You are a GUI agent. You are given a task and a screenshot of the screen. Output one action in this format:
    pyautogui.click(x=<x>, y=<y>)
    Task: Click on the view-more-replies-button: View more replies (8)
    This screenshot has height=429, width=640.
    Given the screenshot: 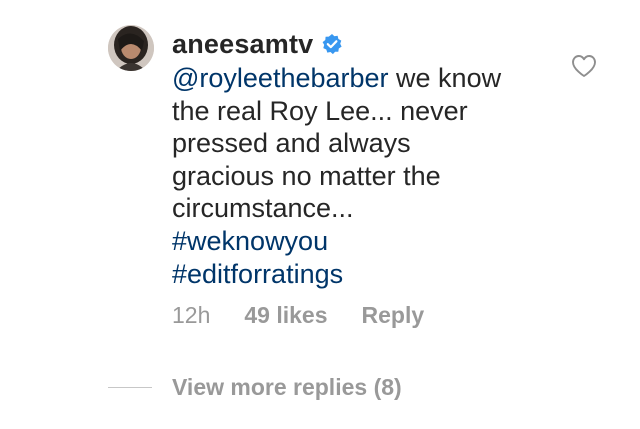 What is the action you would take?
    pyautogui.click(x=287, y=387)
    